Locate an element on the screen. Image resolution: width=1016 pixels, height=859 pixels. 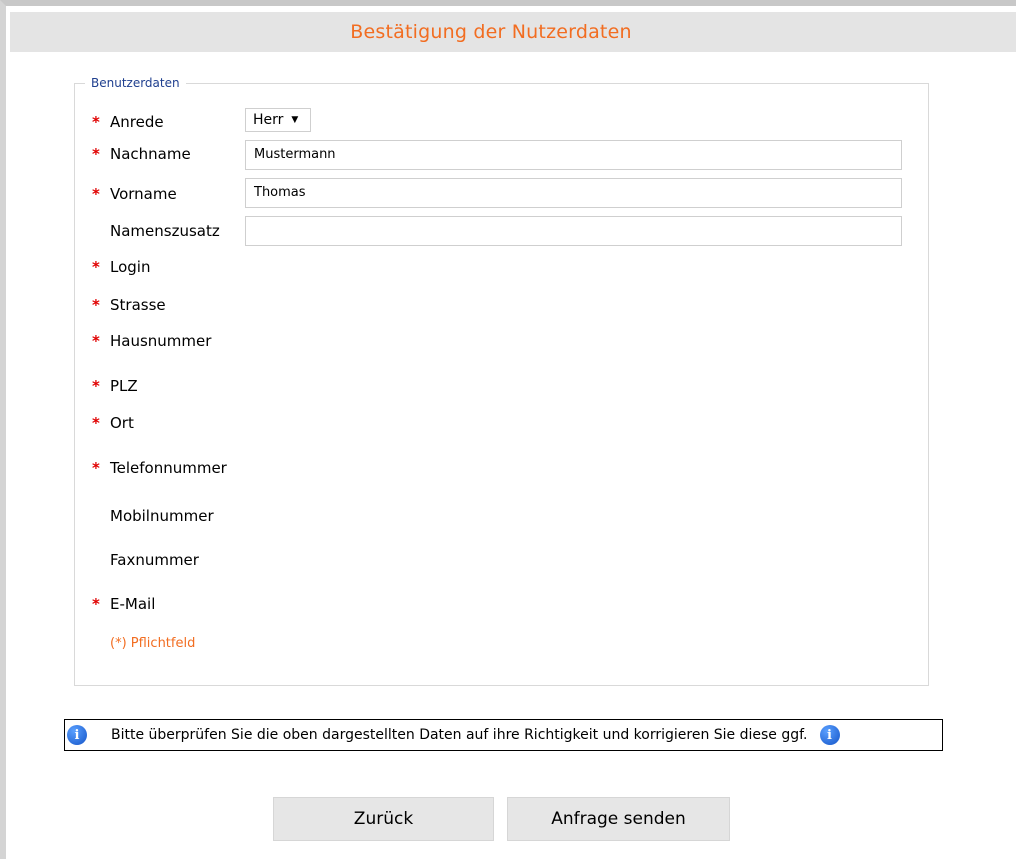
field-row-mobilnummer: Mobilnummer is located at coordinates (153, 516).